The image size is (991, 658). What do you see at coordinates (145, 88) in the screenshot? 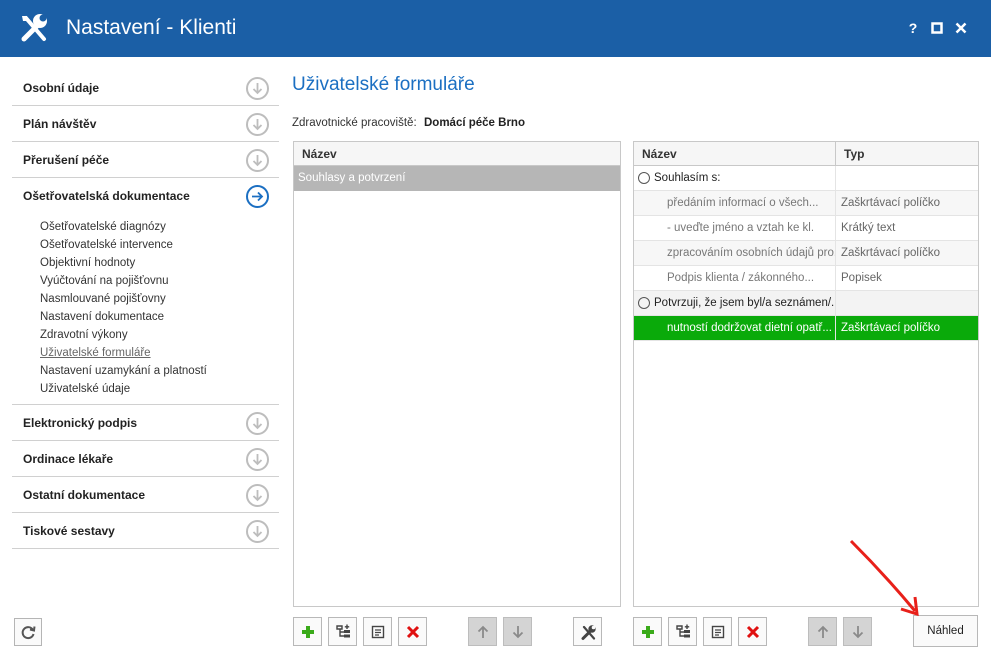
I see `sidebar-section-osobni-udaje: Osobní údaje` at bounding box center [145, 88].